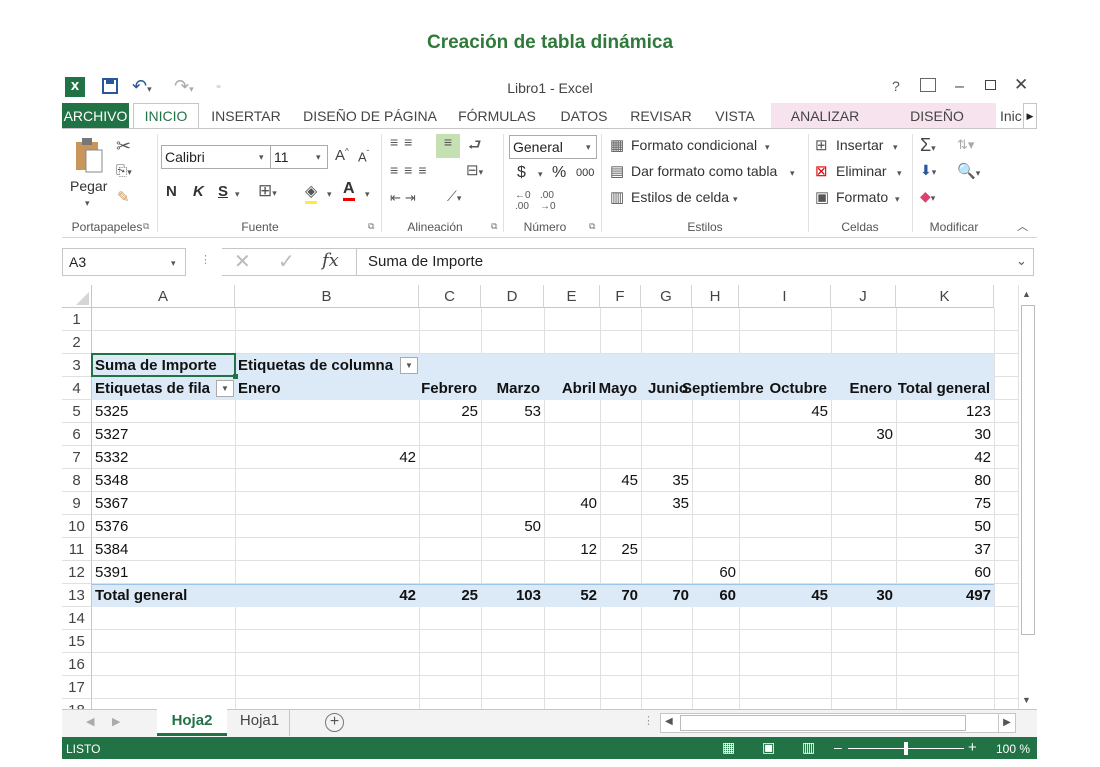  Describe the element at coordinates (694, 145) in the screenshot. I see `conditional-format-button: Formato condicional` at that location.